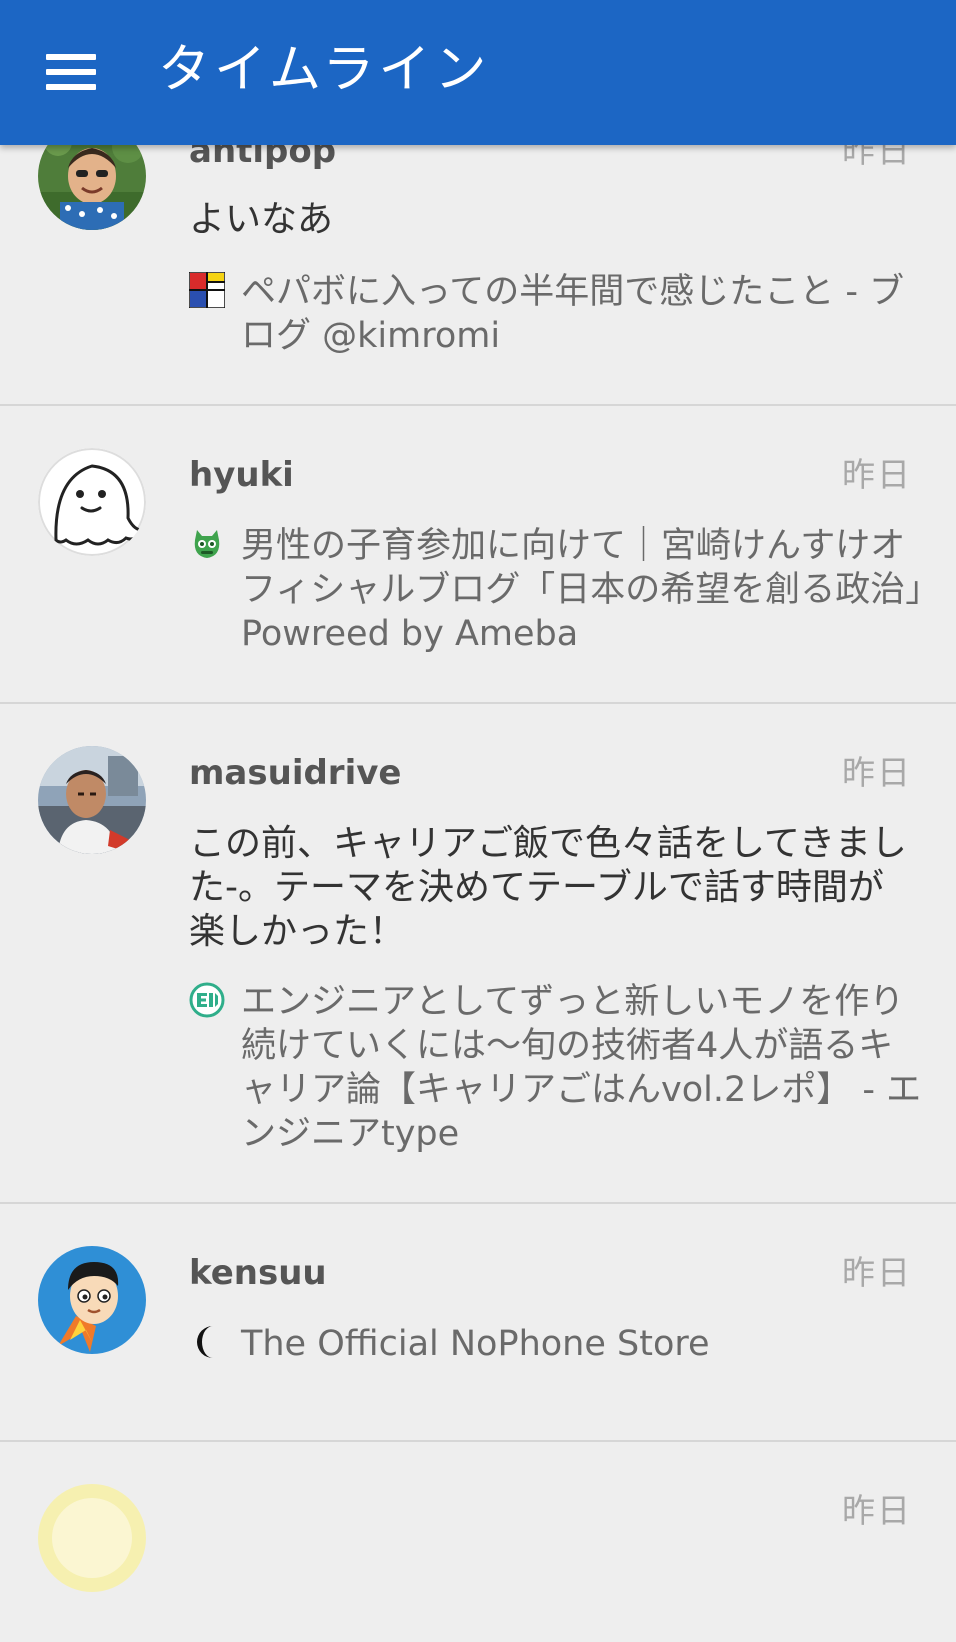  I want to click on timeline-entry: kensuu 昨日 The Official NoPhone Store, so click(478, 1323).